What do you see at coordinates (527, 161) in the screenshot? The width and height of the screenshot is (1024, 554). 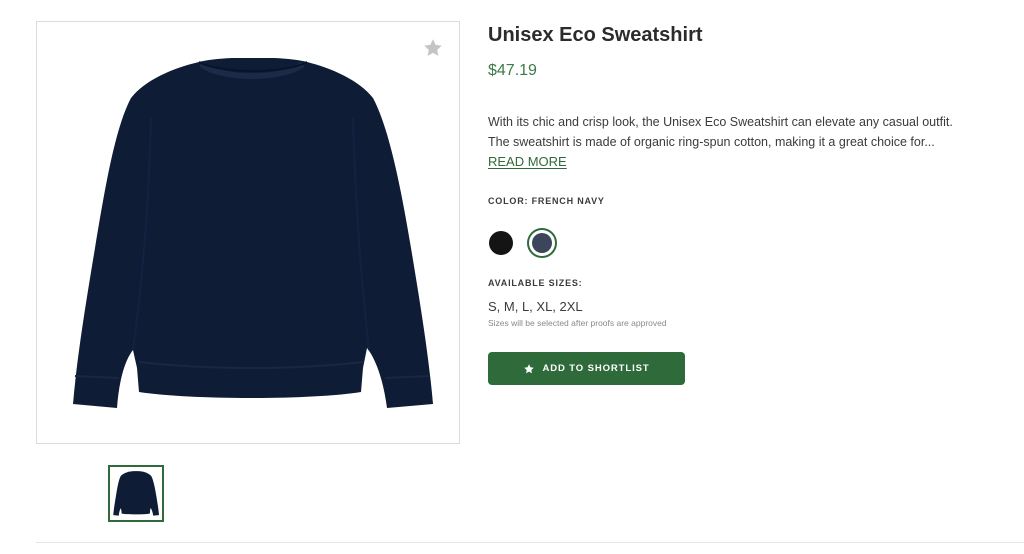 I see `read-more-link: READ MORE` at bounding box center [527, 161].